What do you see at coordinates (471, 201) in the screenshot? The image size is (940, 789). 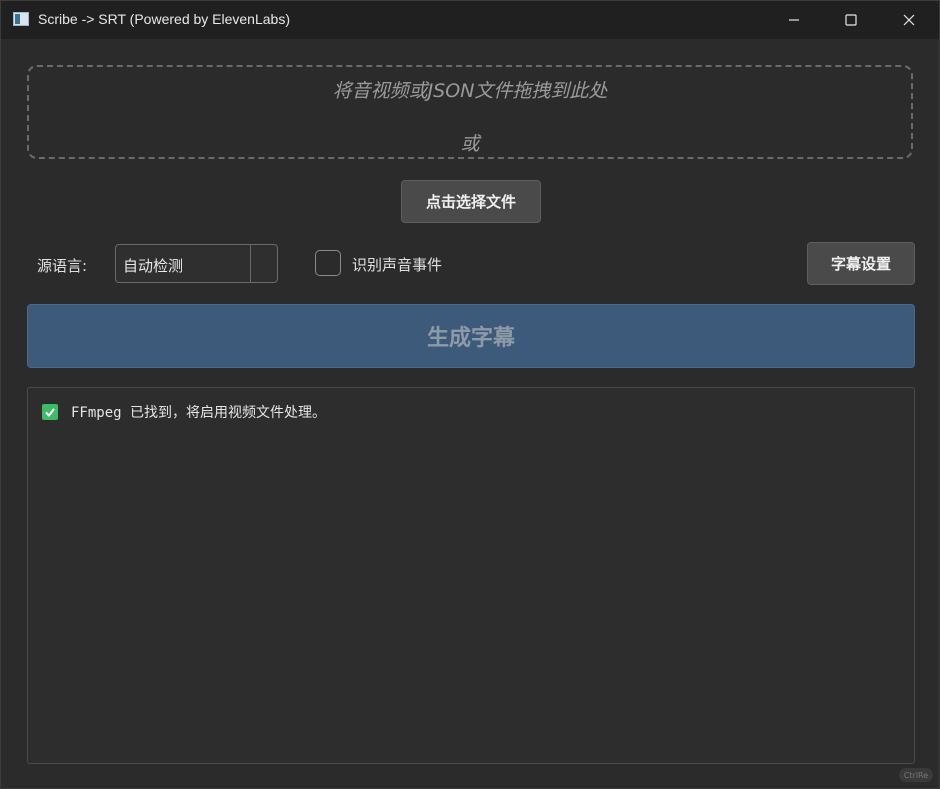 I see `select-file-button: 点击选择文件` at bounding box center [471, 201].